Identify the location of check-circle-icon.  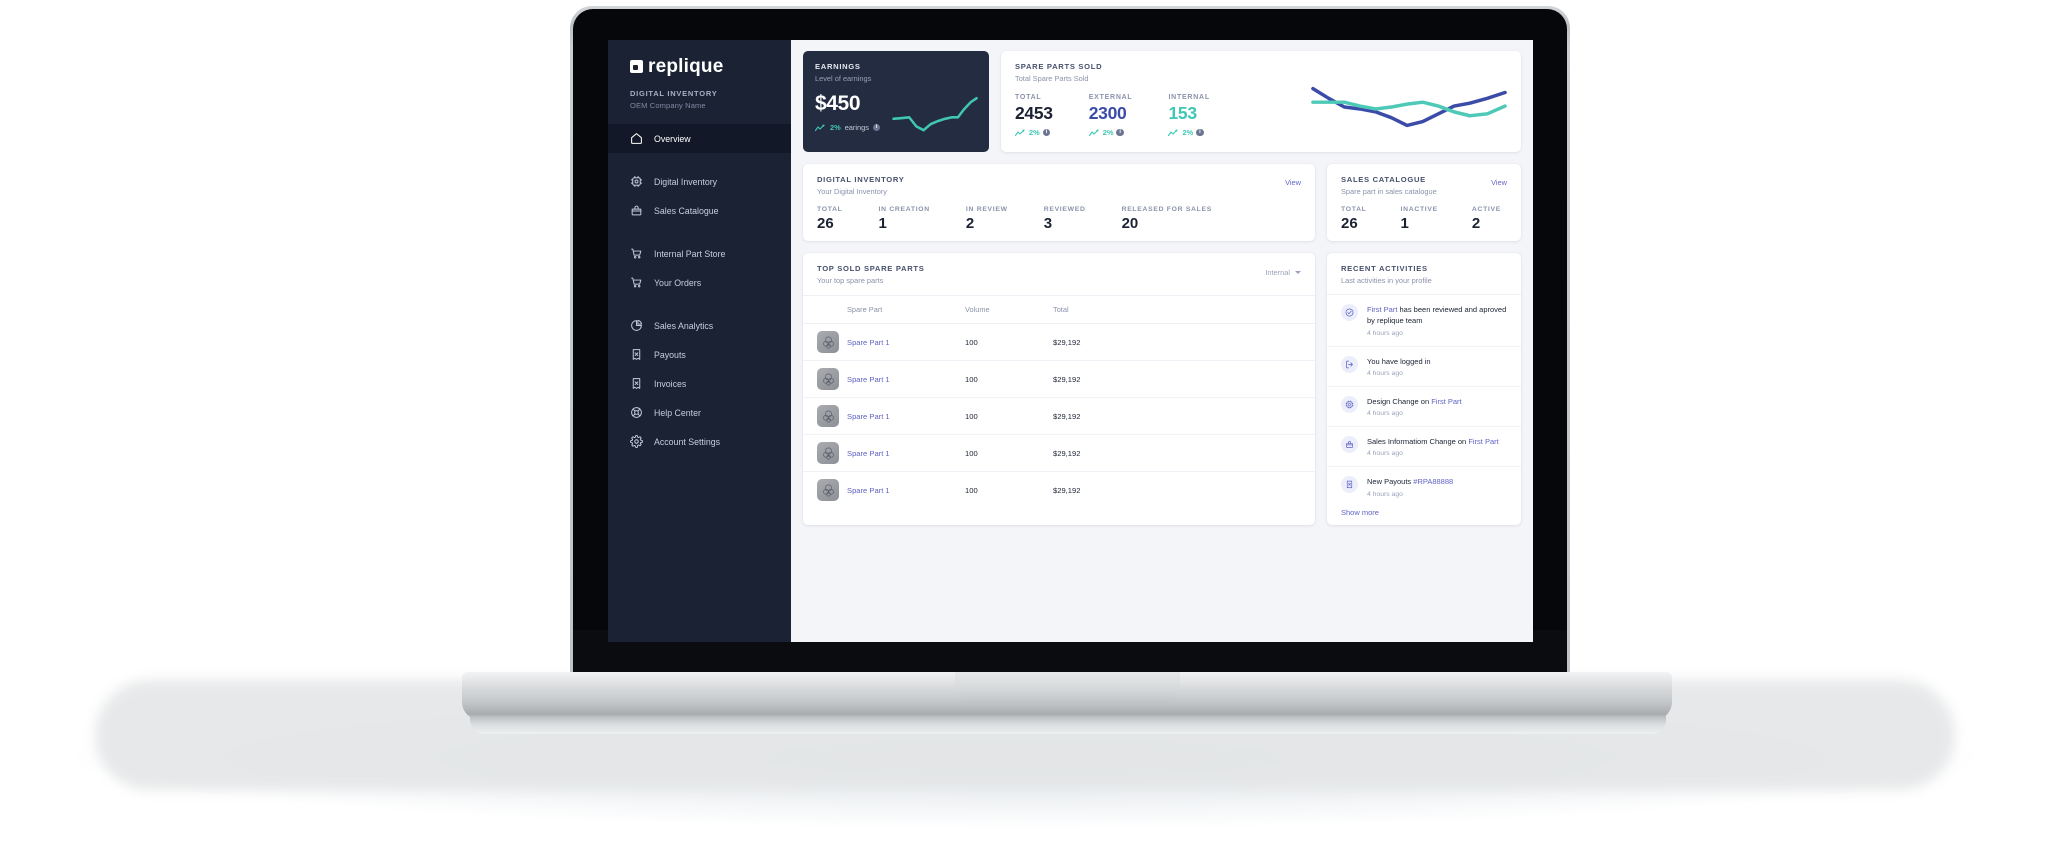
(1349, 312).